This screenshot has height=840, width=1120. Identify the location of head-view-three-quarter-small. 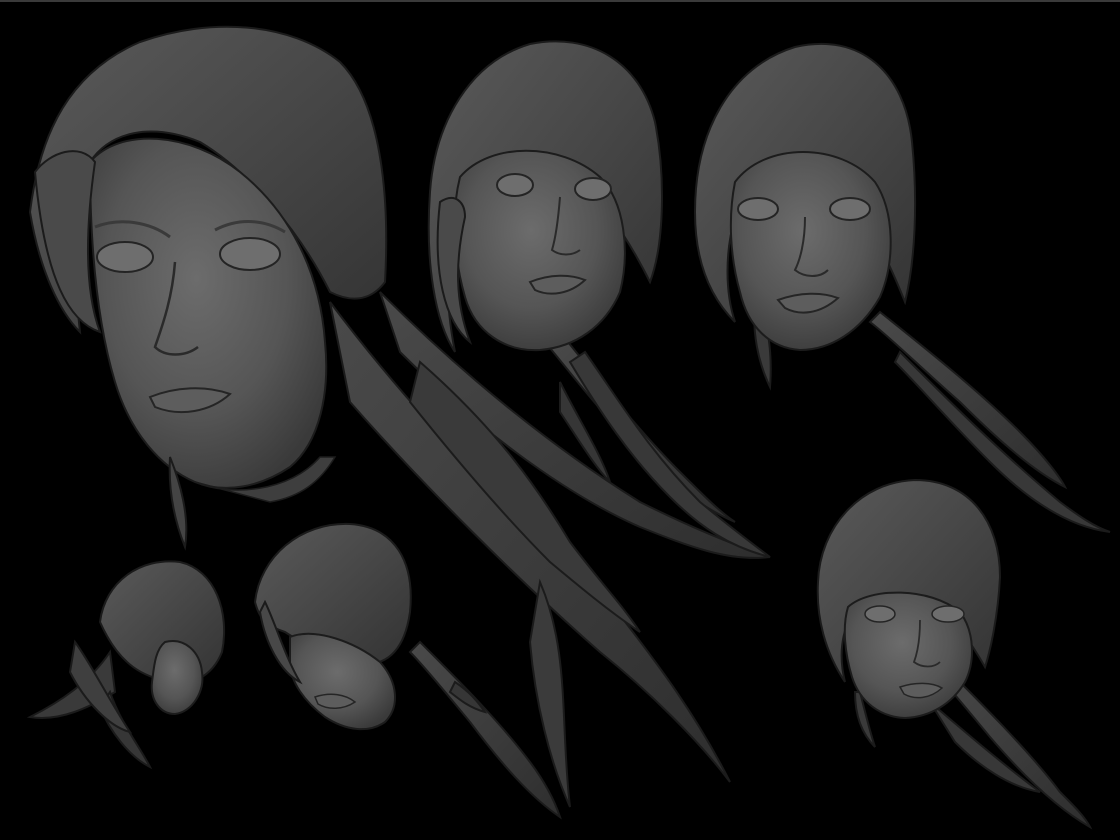
(954, 654).